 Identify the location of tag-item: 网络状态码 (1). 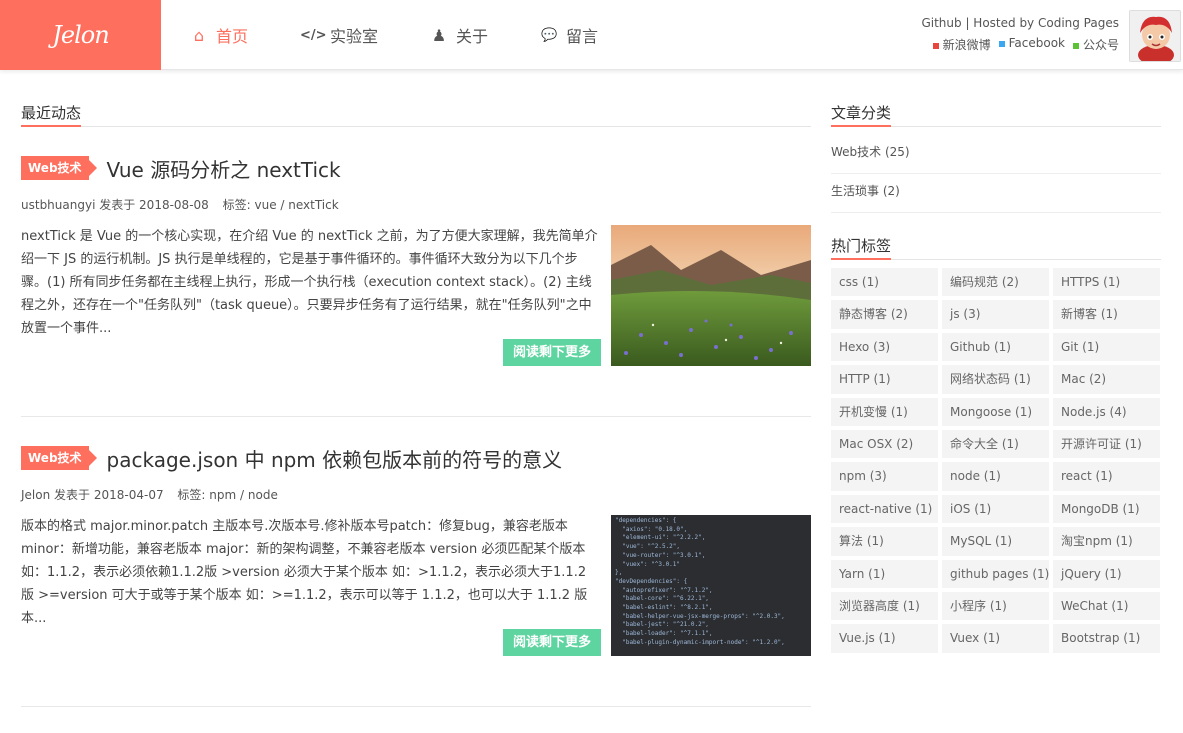
(995, 379).